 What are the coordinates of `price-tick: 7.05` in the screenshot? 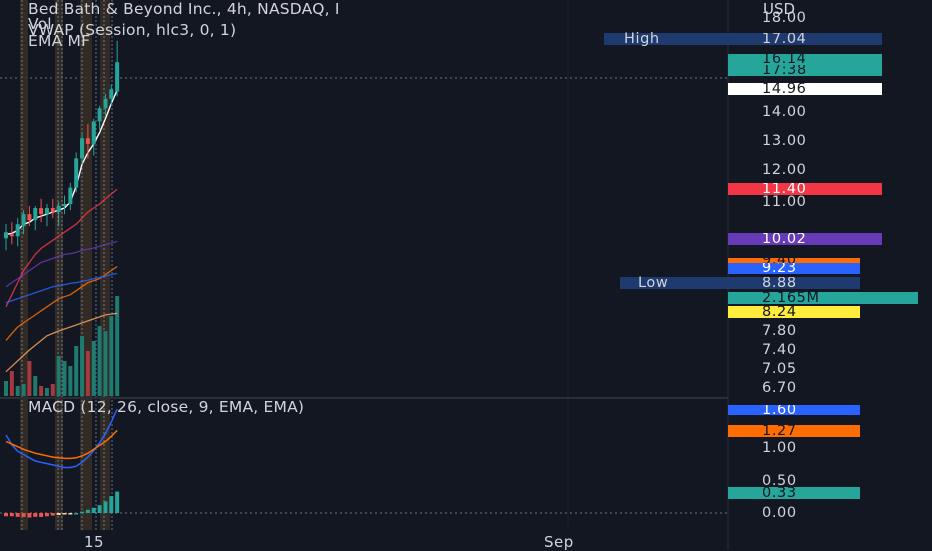 It's located at (779, 369).